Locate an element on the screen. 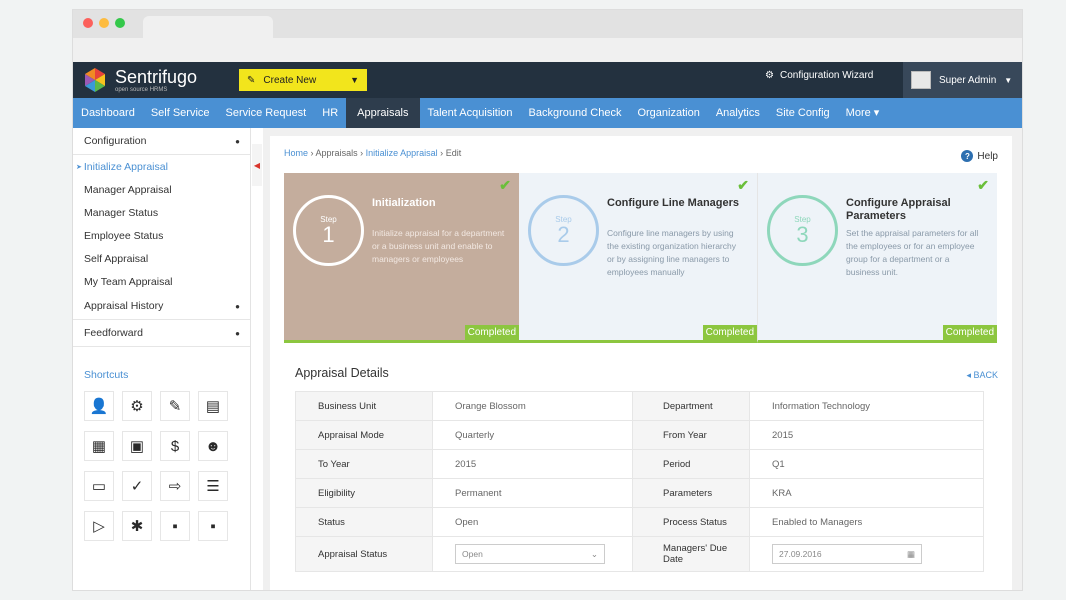 This screenshot has height=600, width=1066. avatar is located at coordinates (921, 80).